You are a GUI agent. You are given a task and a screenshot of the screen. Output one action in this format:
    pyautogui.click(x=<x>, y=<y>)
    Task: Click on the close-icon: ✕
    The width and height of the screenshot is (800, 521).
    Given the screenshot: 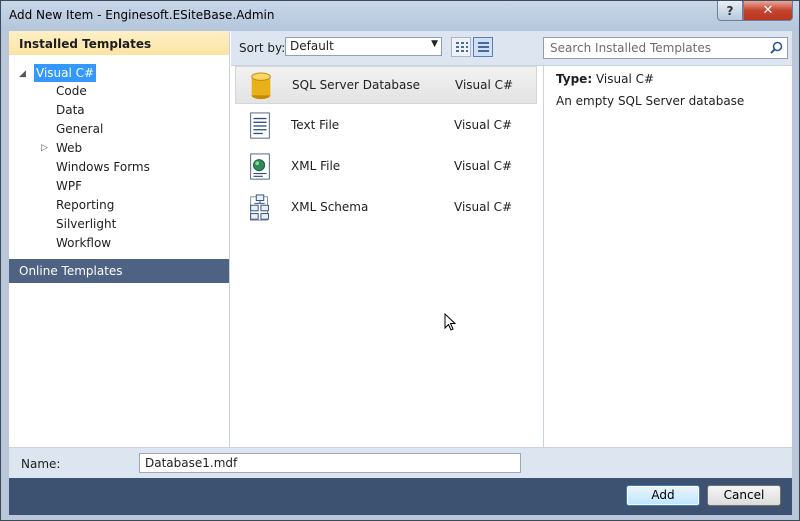 What is the action you would take?
    pyautogui.click(x=768, y=10)
    